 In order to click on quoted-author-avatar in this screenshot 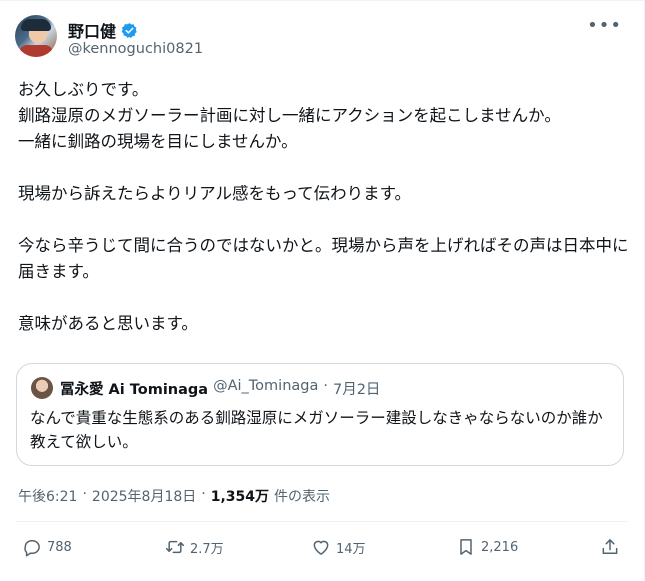, I will do `click(42, 388)`.